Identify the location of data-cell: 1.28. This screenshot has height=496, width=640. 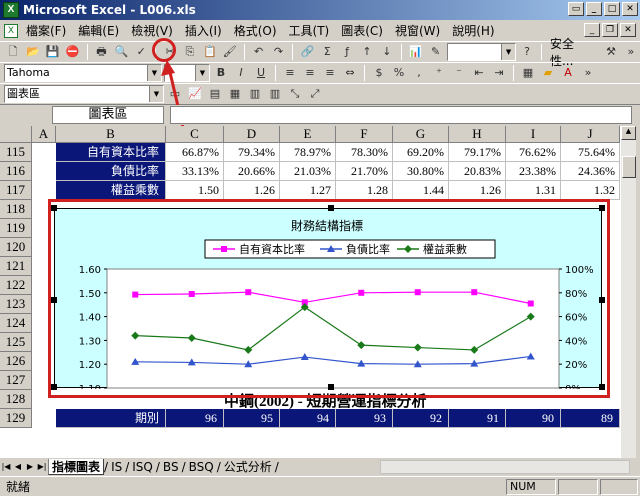
(364, 190).